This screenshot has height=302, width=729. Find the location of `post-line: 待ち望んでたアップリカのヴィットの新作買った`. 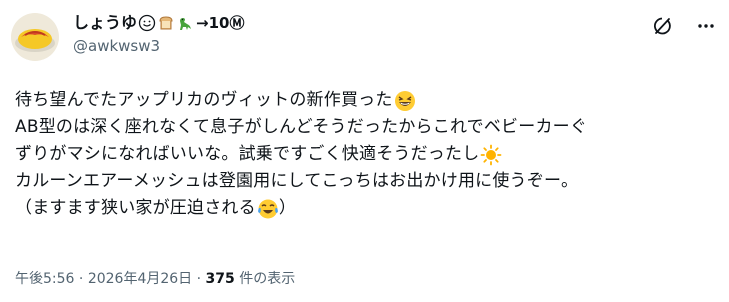

post-line: 待ち望んでたアップリカのヴィットの新作買った is located at coordinates (367, 100).